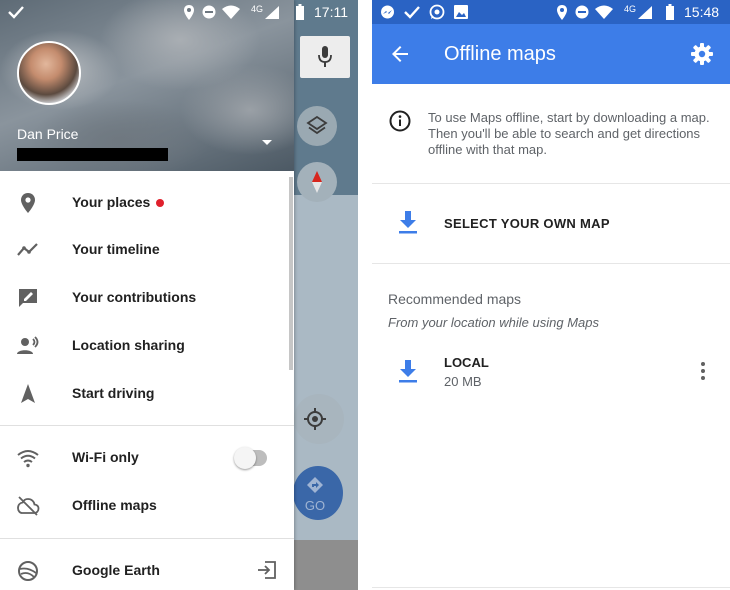 The image size is (730, 590). I want to click on compass-icon, so click(317, 182).